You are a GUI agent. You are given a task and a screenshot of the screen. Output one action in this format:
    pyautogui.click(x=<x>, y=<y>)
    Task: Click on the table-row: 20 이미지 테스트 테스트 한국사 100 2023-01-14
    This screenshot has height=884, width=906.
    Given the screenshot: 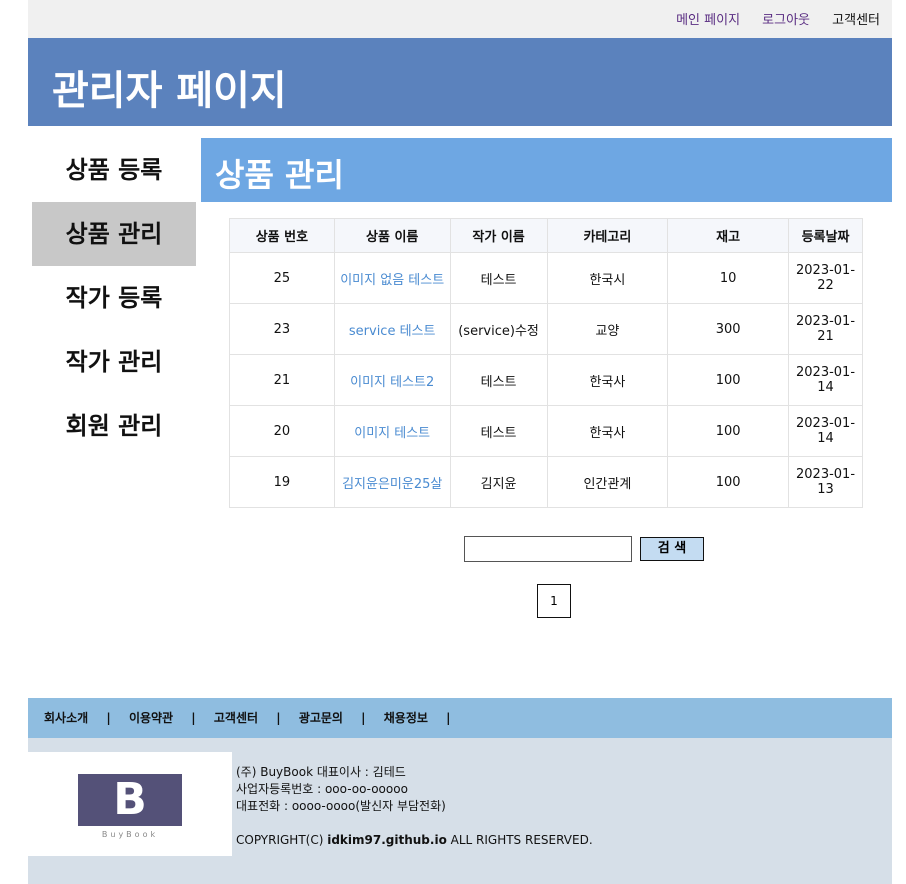 What is the action you would take?
    pyautogui.click(x=546, y=431)
    